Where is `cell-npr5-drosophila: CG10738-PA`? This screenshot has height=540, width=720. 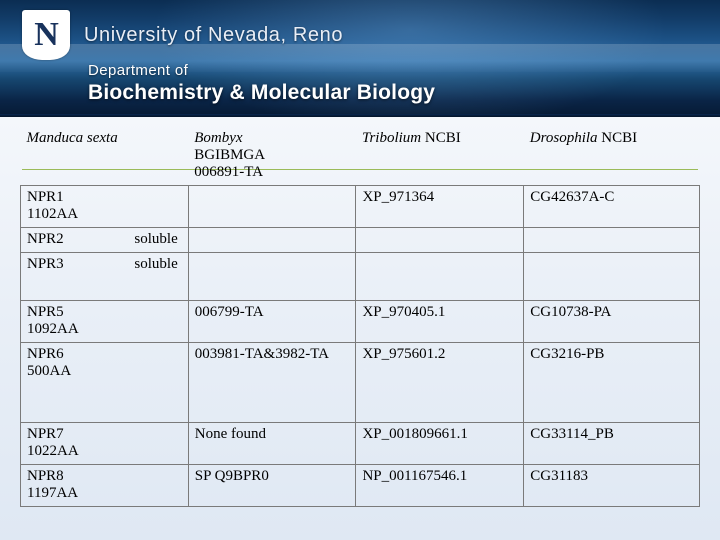 cell-npr5-drosophila: CG10738-PA is located at coordinates (611, 321).